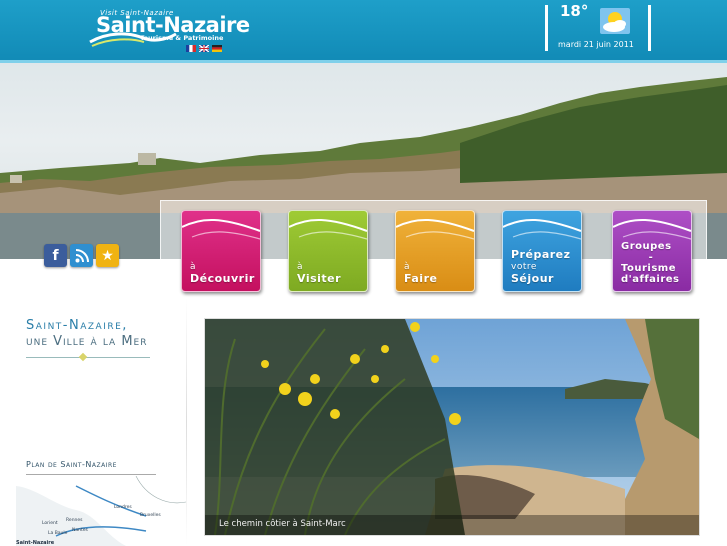 The height and width of the screenshot is (546, 727). I want to click on sidebar-title-line2: une Ville à la Mer, so click(87, 341).